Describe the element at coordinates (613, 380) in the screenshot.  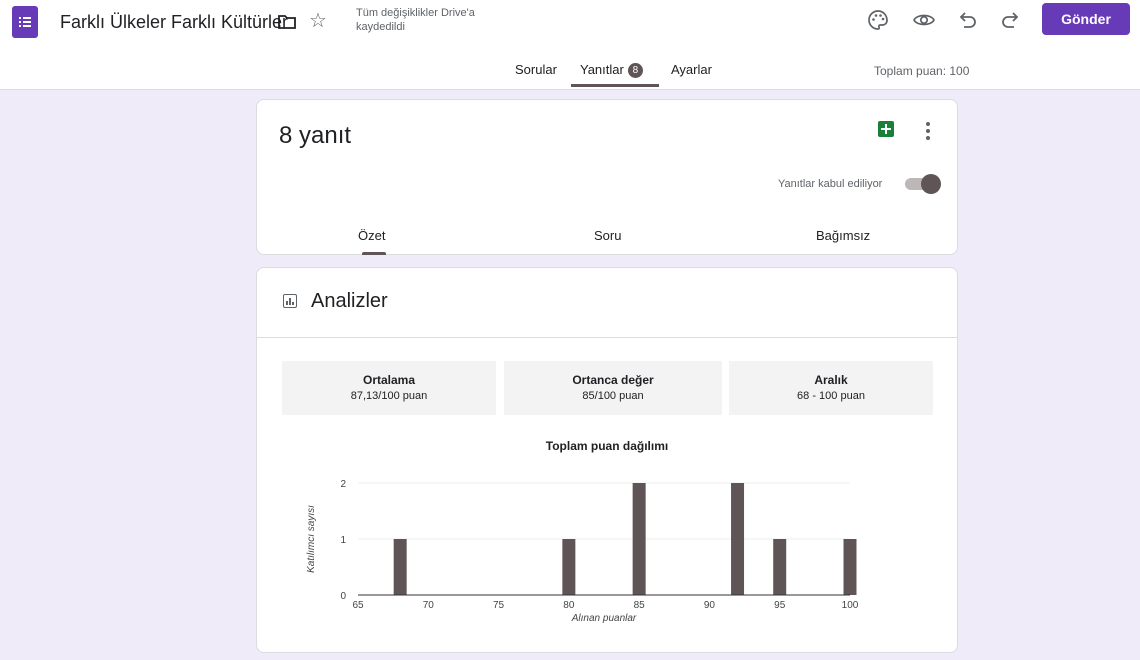
I see `stat-median-label: Ortanca değer` at that location.